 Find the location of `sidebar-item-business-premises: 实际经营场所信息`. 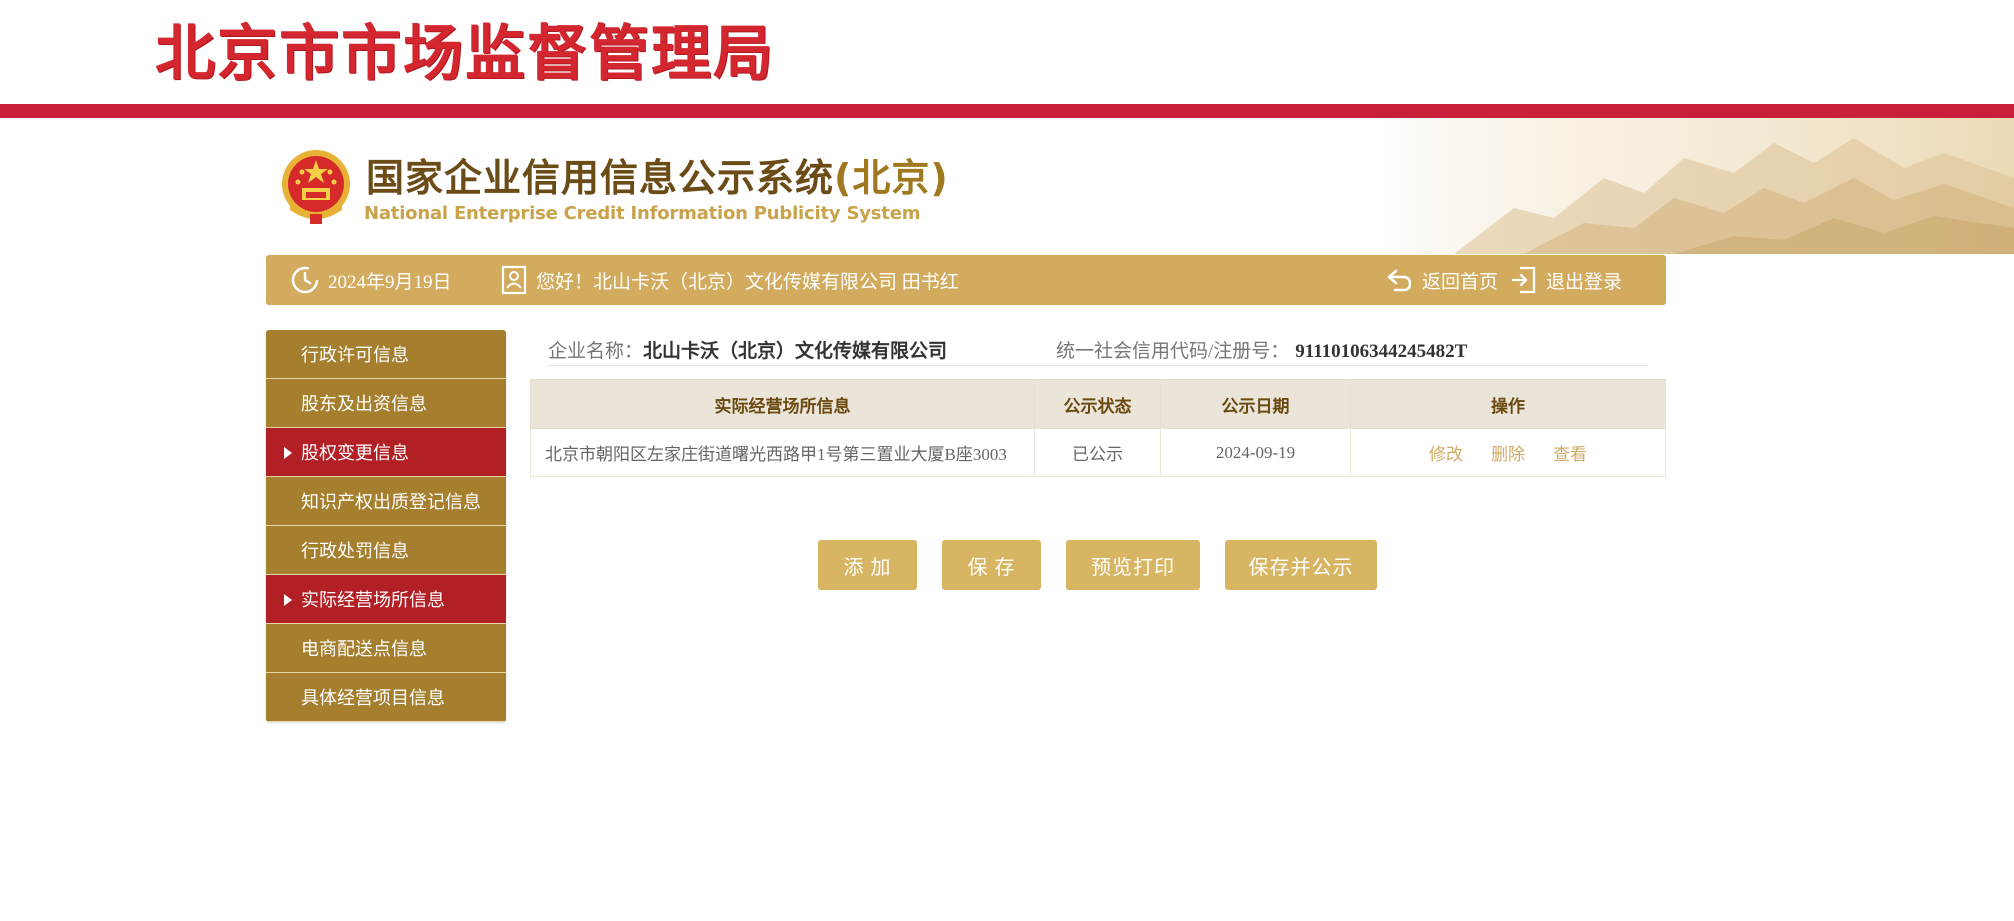

sidebar-item-business-premises: 实际经营场所信息 is located at coordinates (386, 599).